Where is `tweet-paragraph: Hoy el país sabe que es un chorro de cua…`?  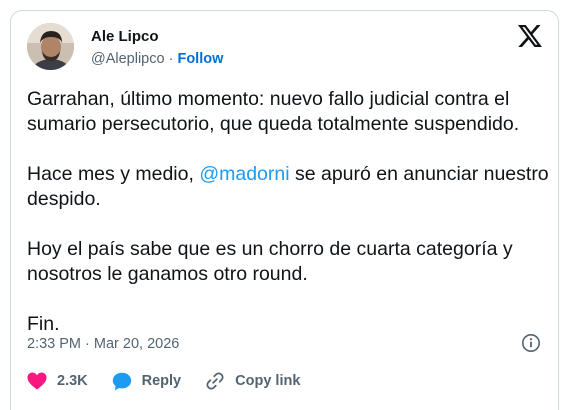 tweet-paragraph: Hoy el país sabe que es un chorro de cua… is located at coordinates (270, 261).